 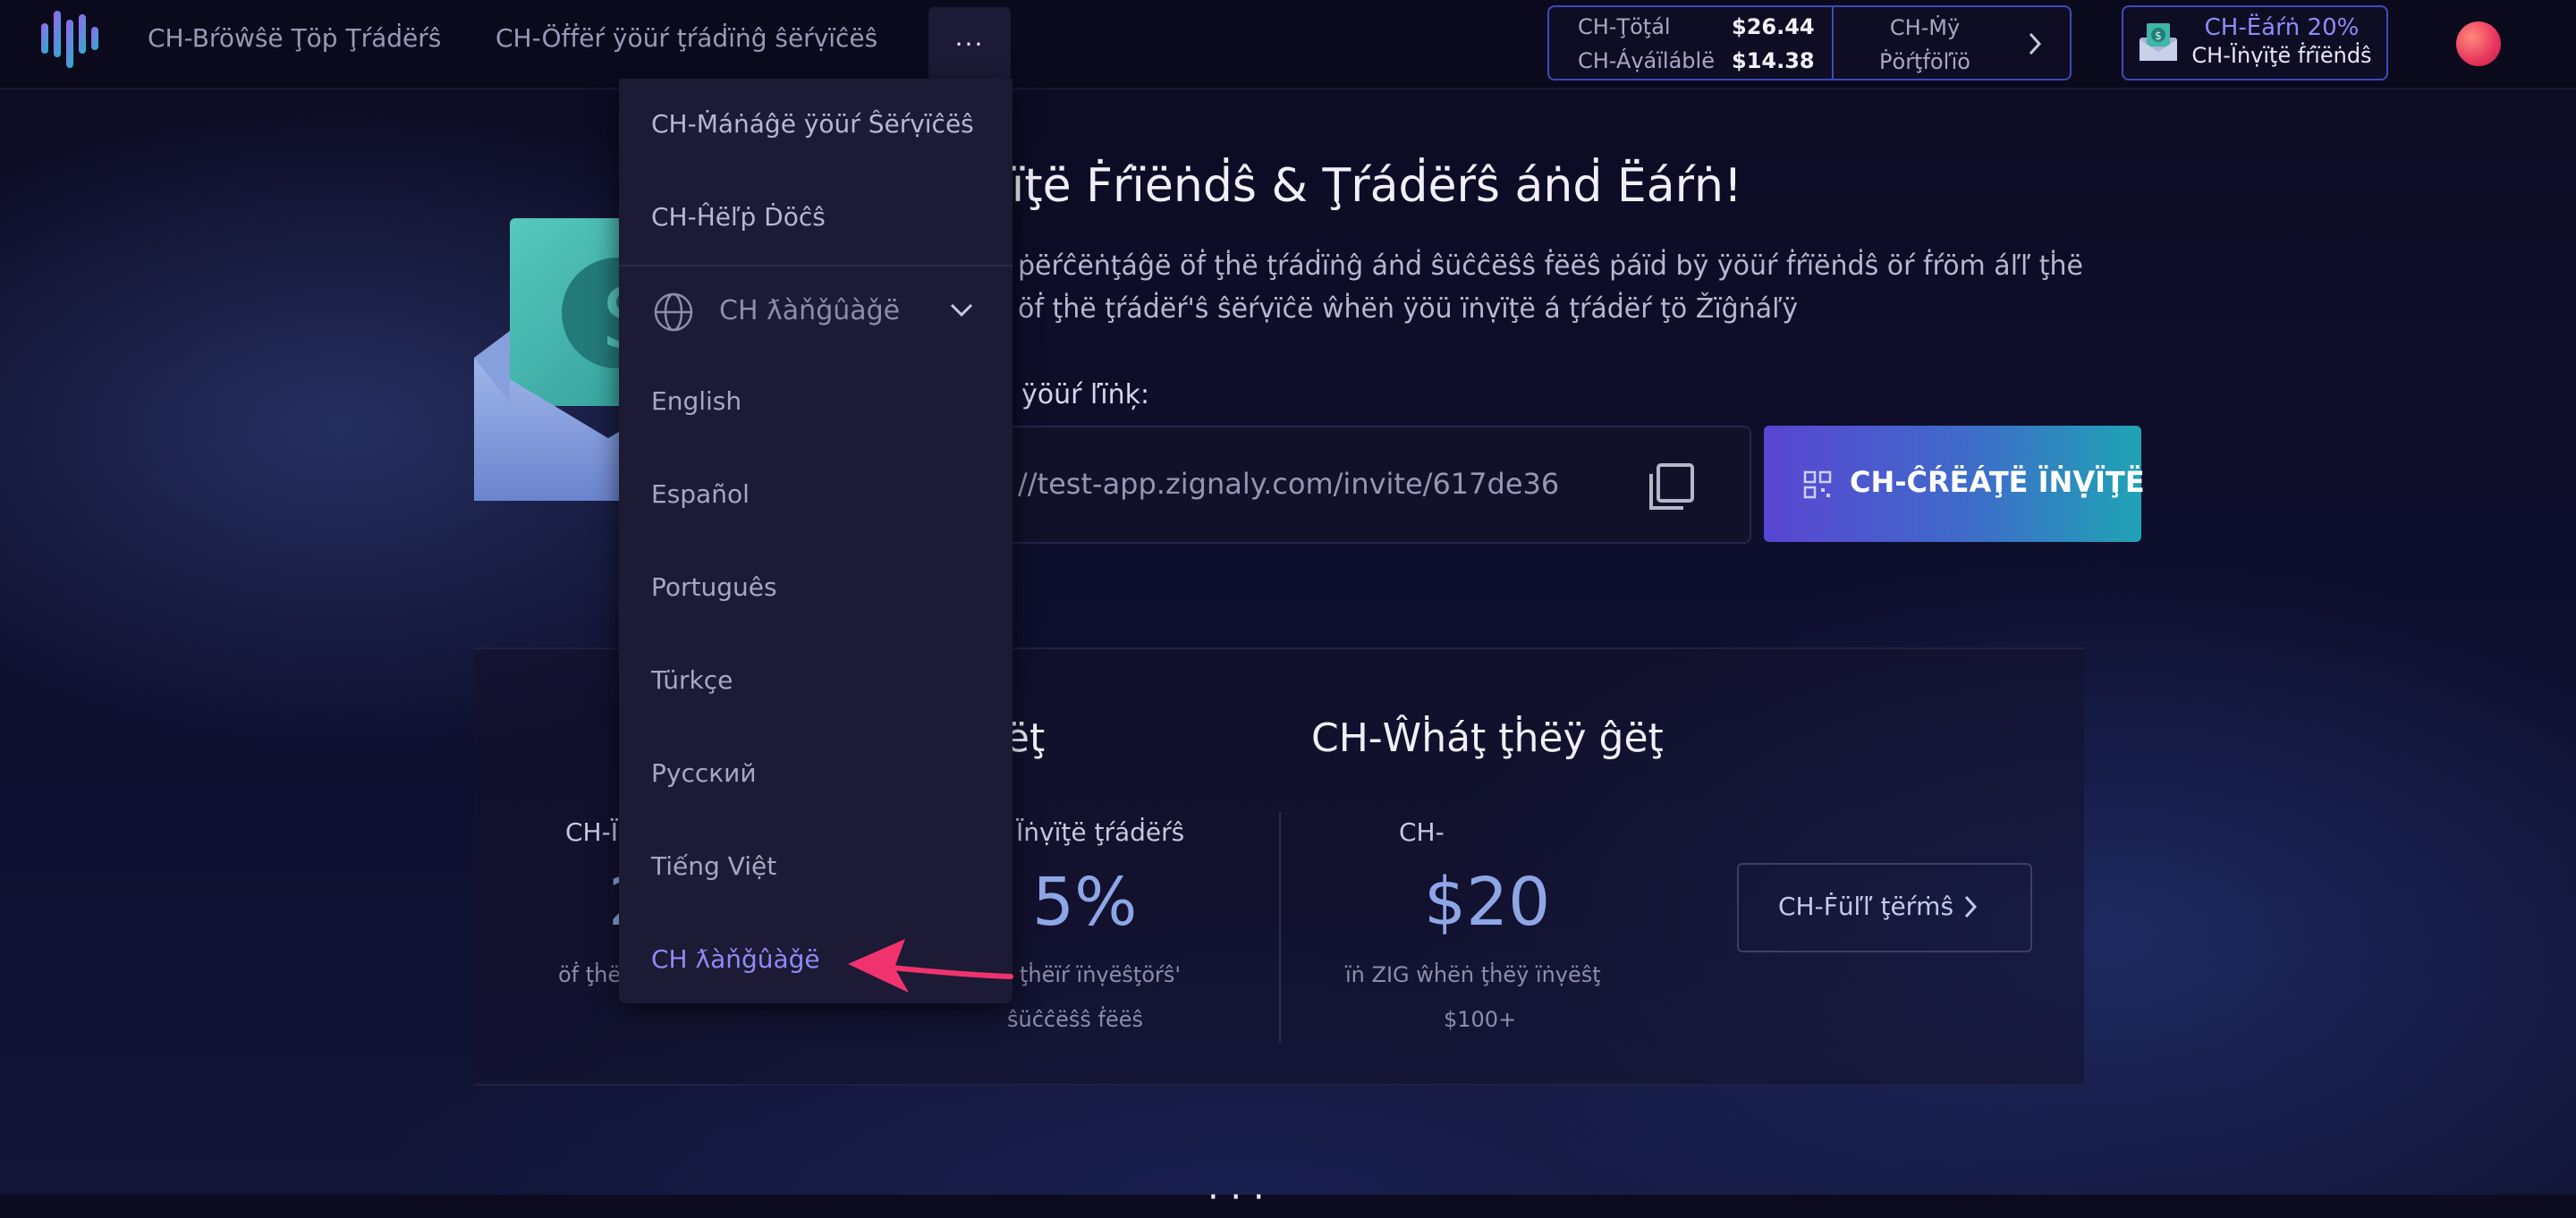 I want to click on language-option-spanish: Español, so click(x=700, y=494).